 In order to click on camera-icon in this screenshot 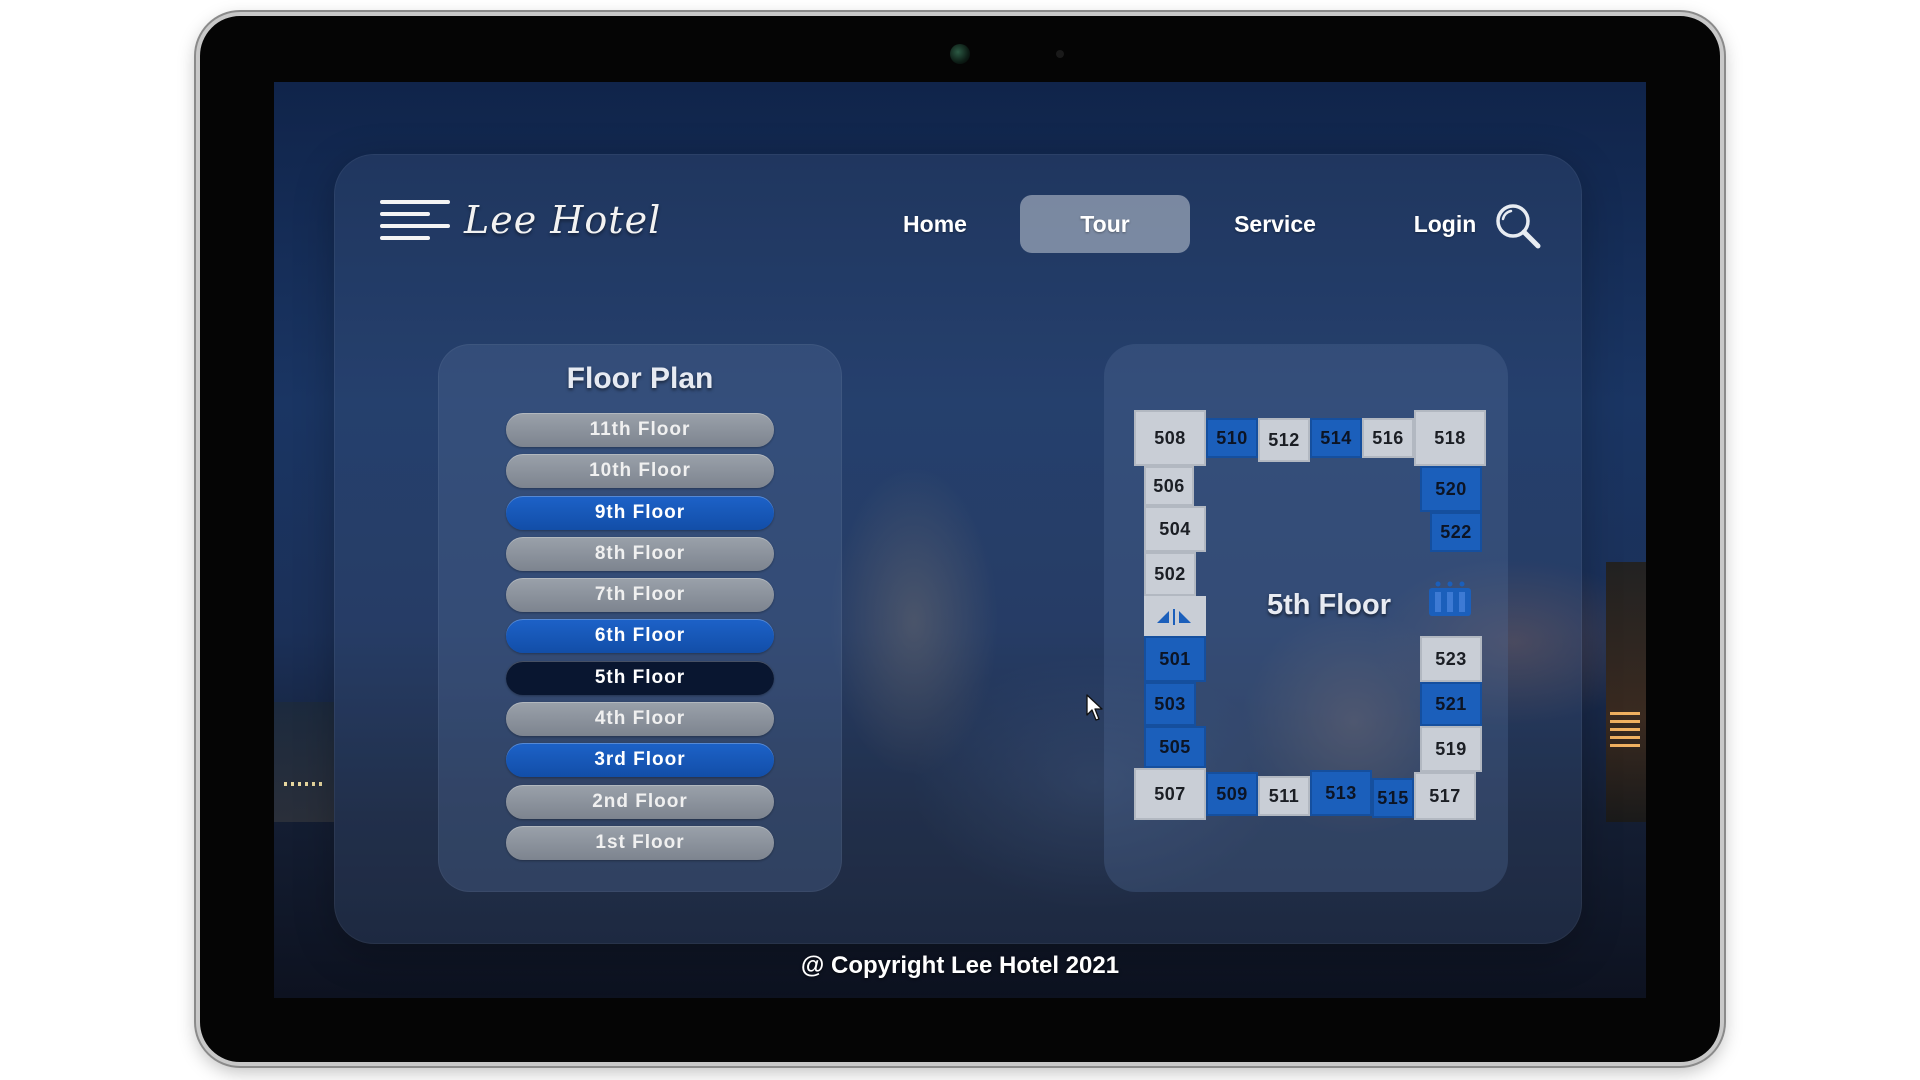, I will do `click(960, 54)`.